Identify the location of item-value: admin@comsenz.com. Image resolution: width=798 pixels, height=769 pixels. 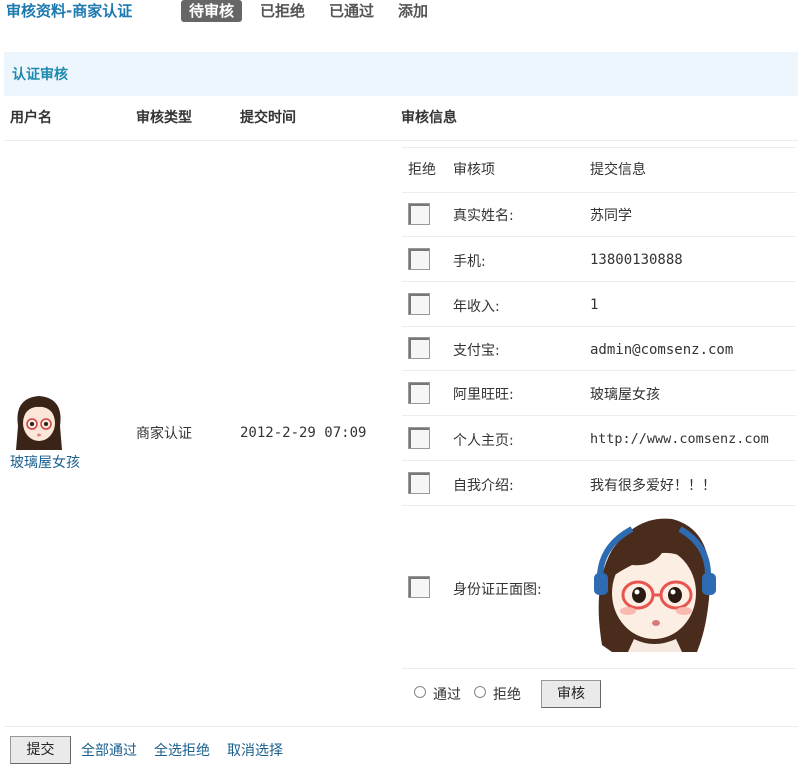
(662, 350).